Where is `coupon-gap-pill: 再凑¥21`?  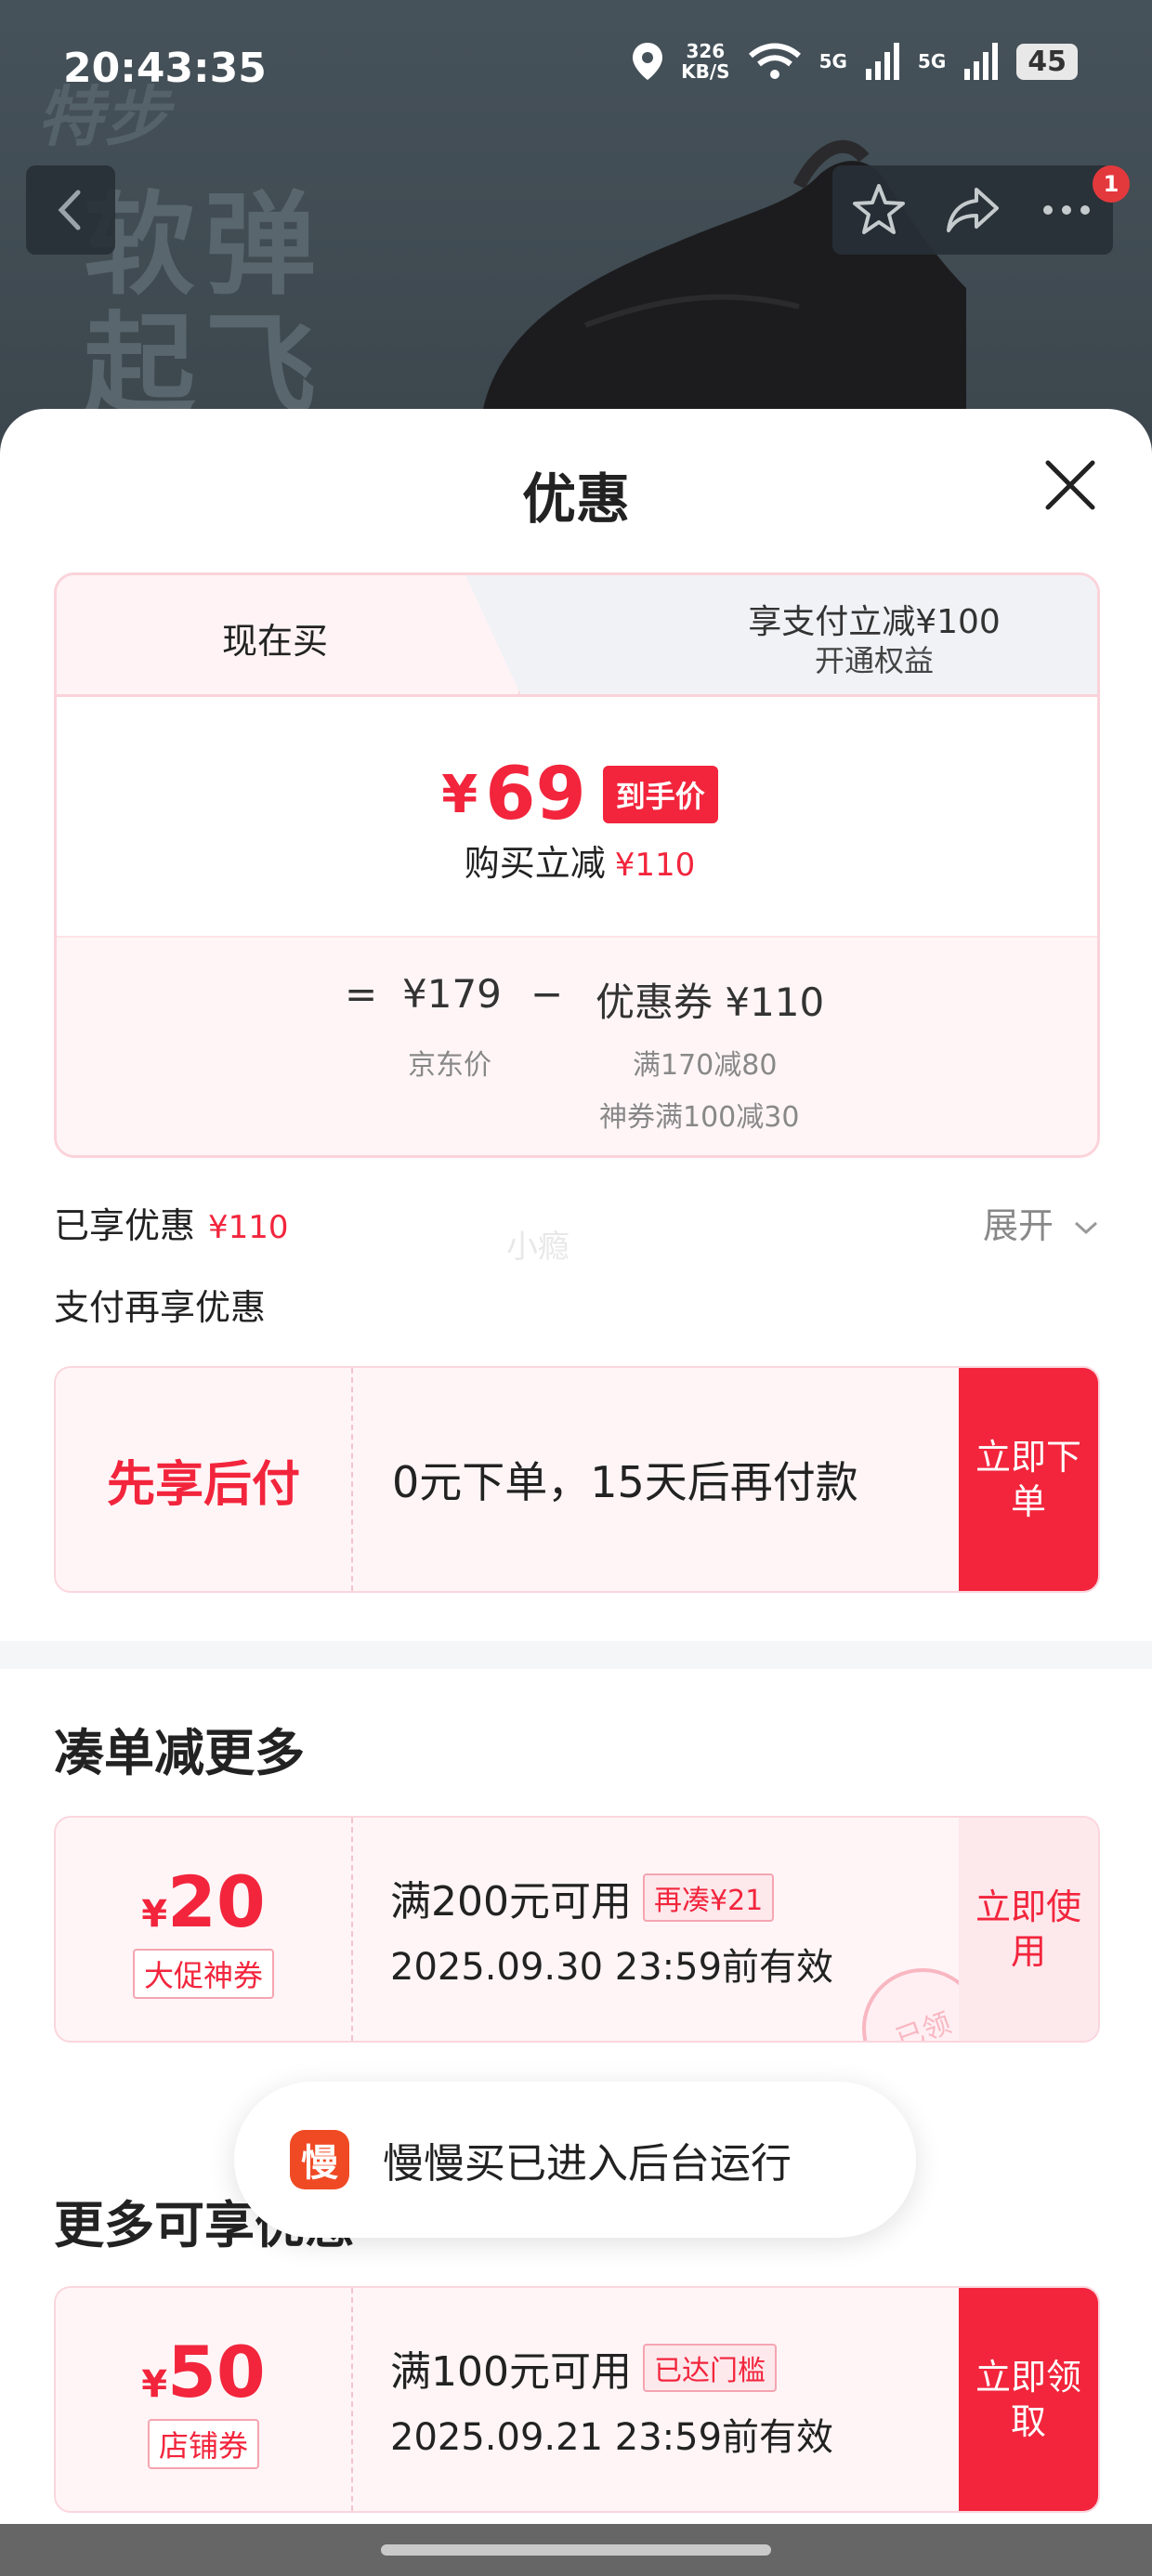 coupon-gap-pill: 再凑¥21 is located at coordinates (708, 1897).